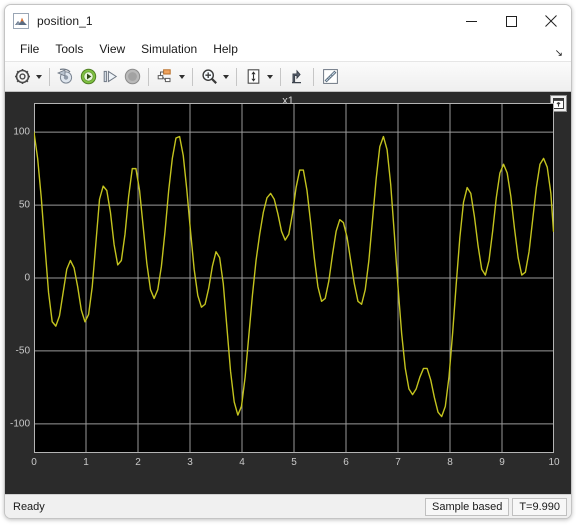 The width and height of the screenshot is (576, 525). What do you see at coordinates (110, 77) in the screenshot?
I see `step-forward-icon` at bounding box center [110, 77].